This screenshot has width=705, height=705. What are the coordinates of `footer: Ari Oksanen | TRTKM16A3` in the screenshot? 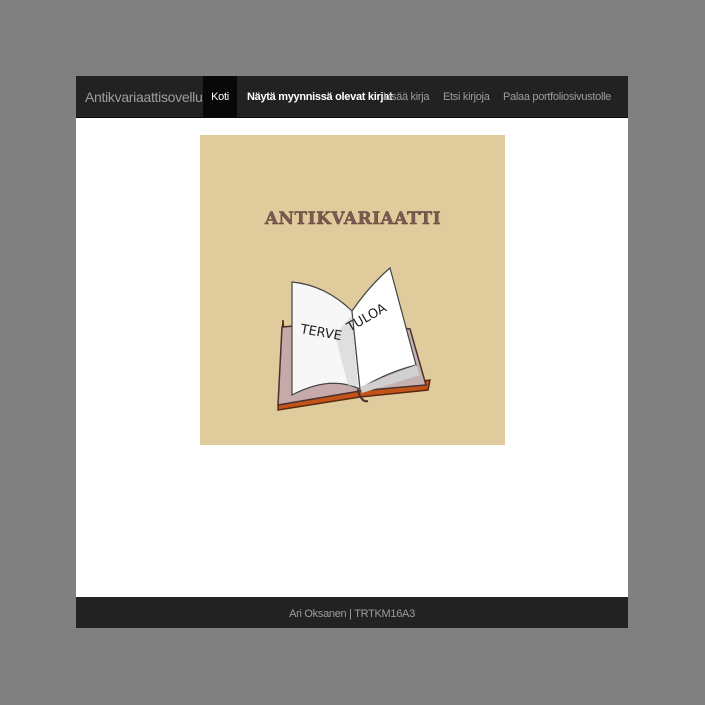 It's located at (352, 612).